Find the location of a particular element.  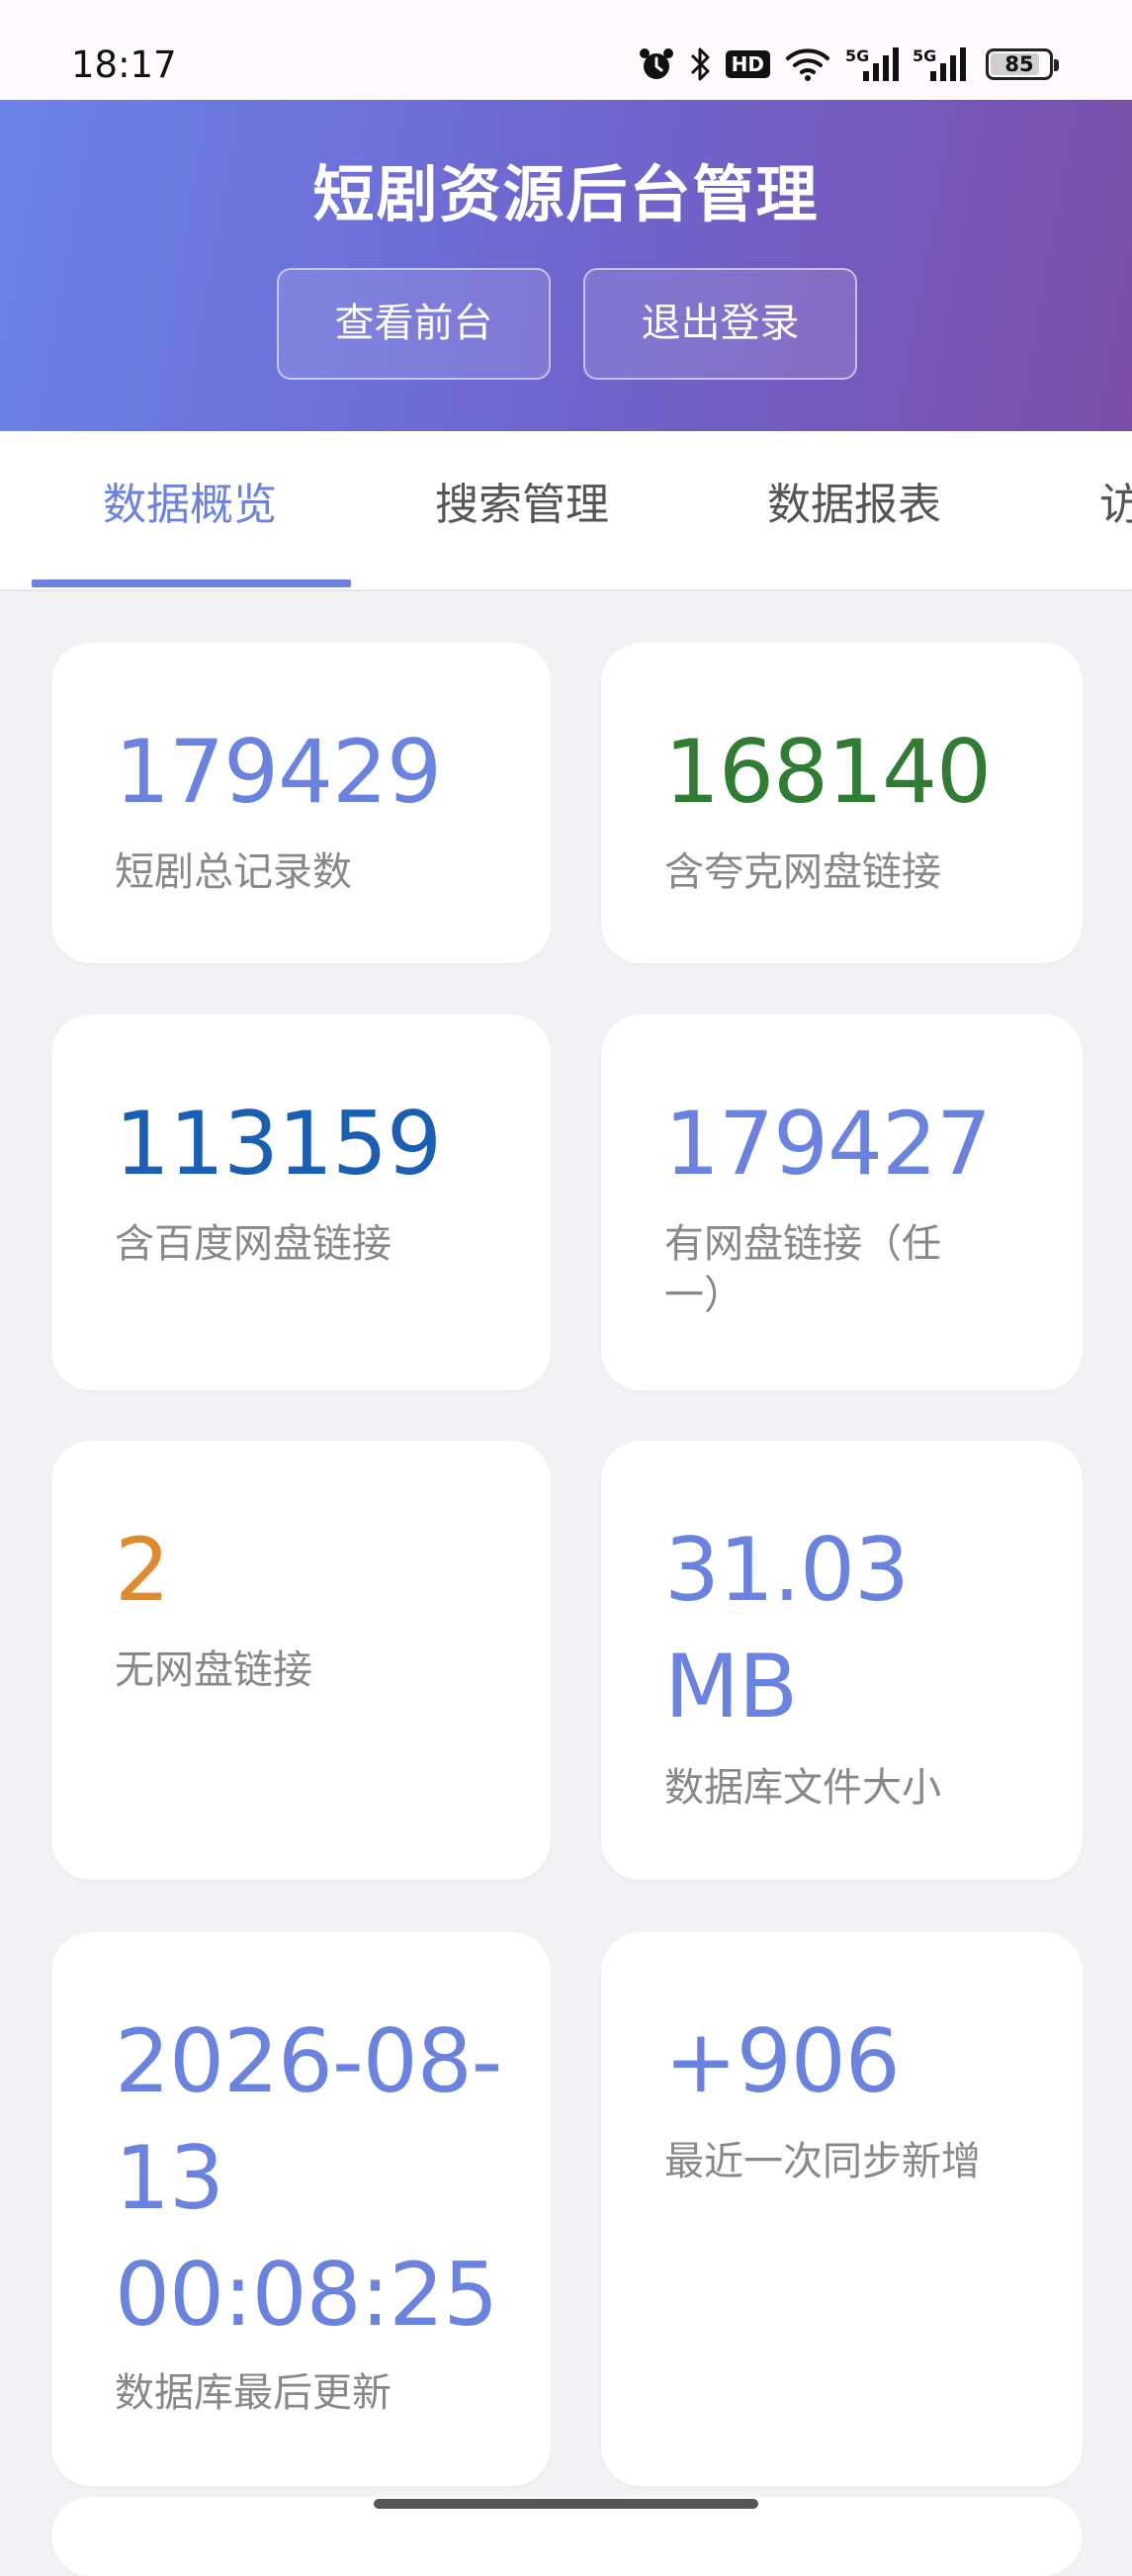

status-icons: HD 5G 5G 85 is located at coordinates (849, 64).